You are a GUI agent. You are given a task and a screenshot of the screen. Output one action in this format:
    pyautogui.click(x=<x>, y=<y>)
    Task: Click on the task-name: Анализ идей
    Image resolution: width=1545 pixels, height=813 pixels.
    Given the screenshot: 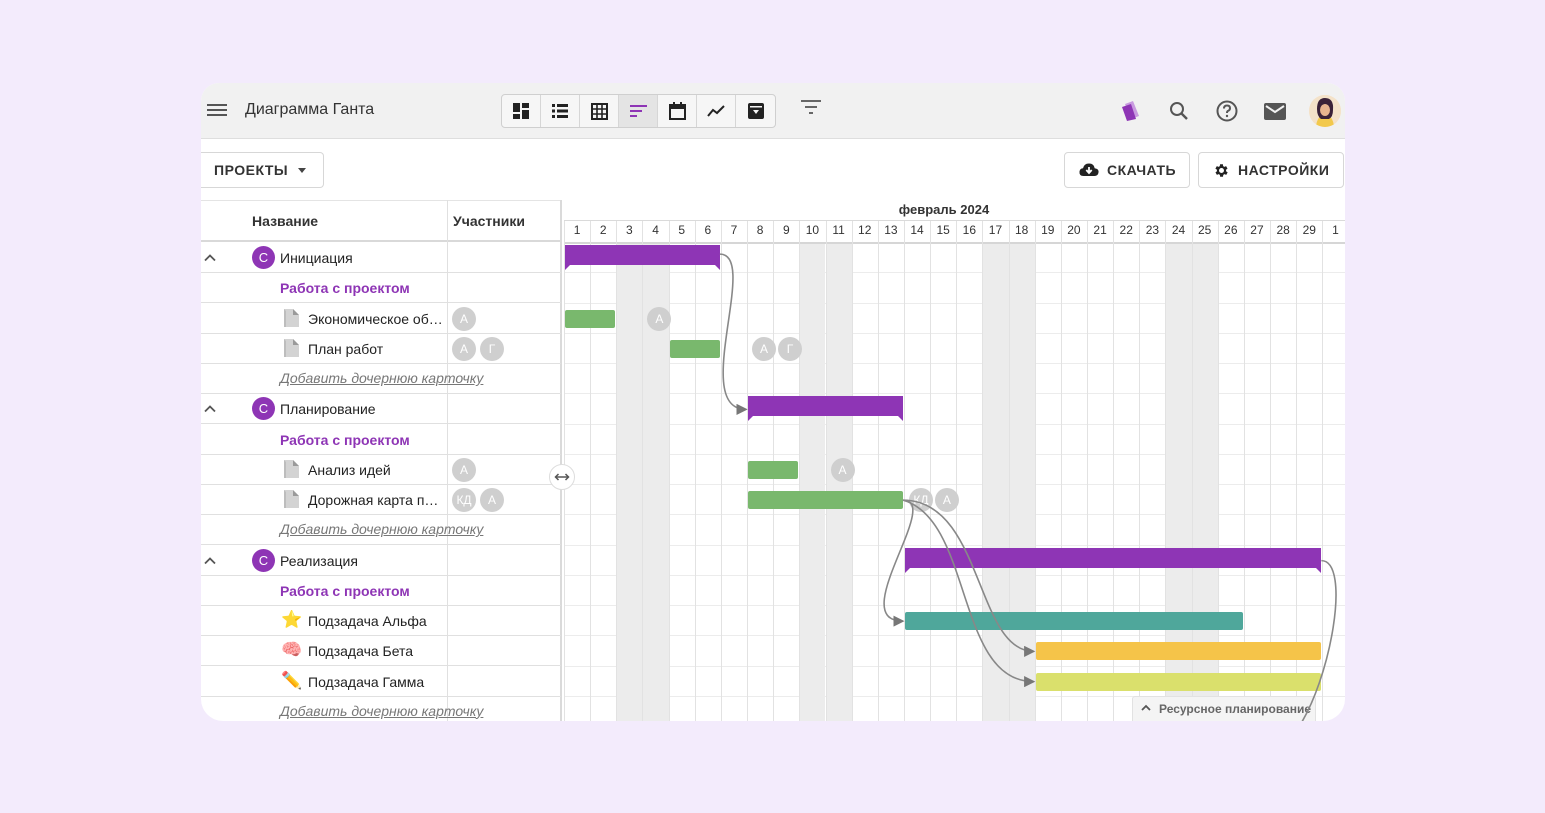 What is the action you would take?
    pyautogui.click(x=349, y=469)
    